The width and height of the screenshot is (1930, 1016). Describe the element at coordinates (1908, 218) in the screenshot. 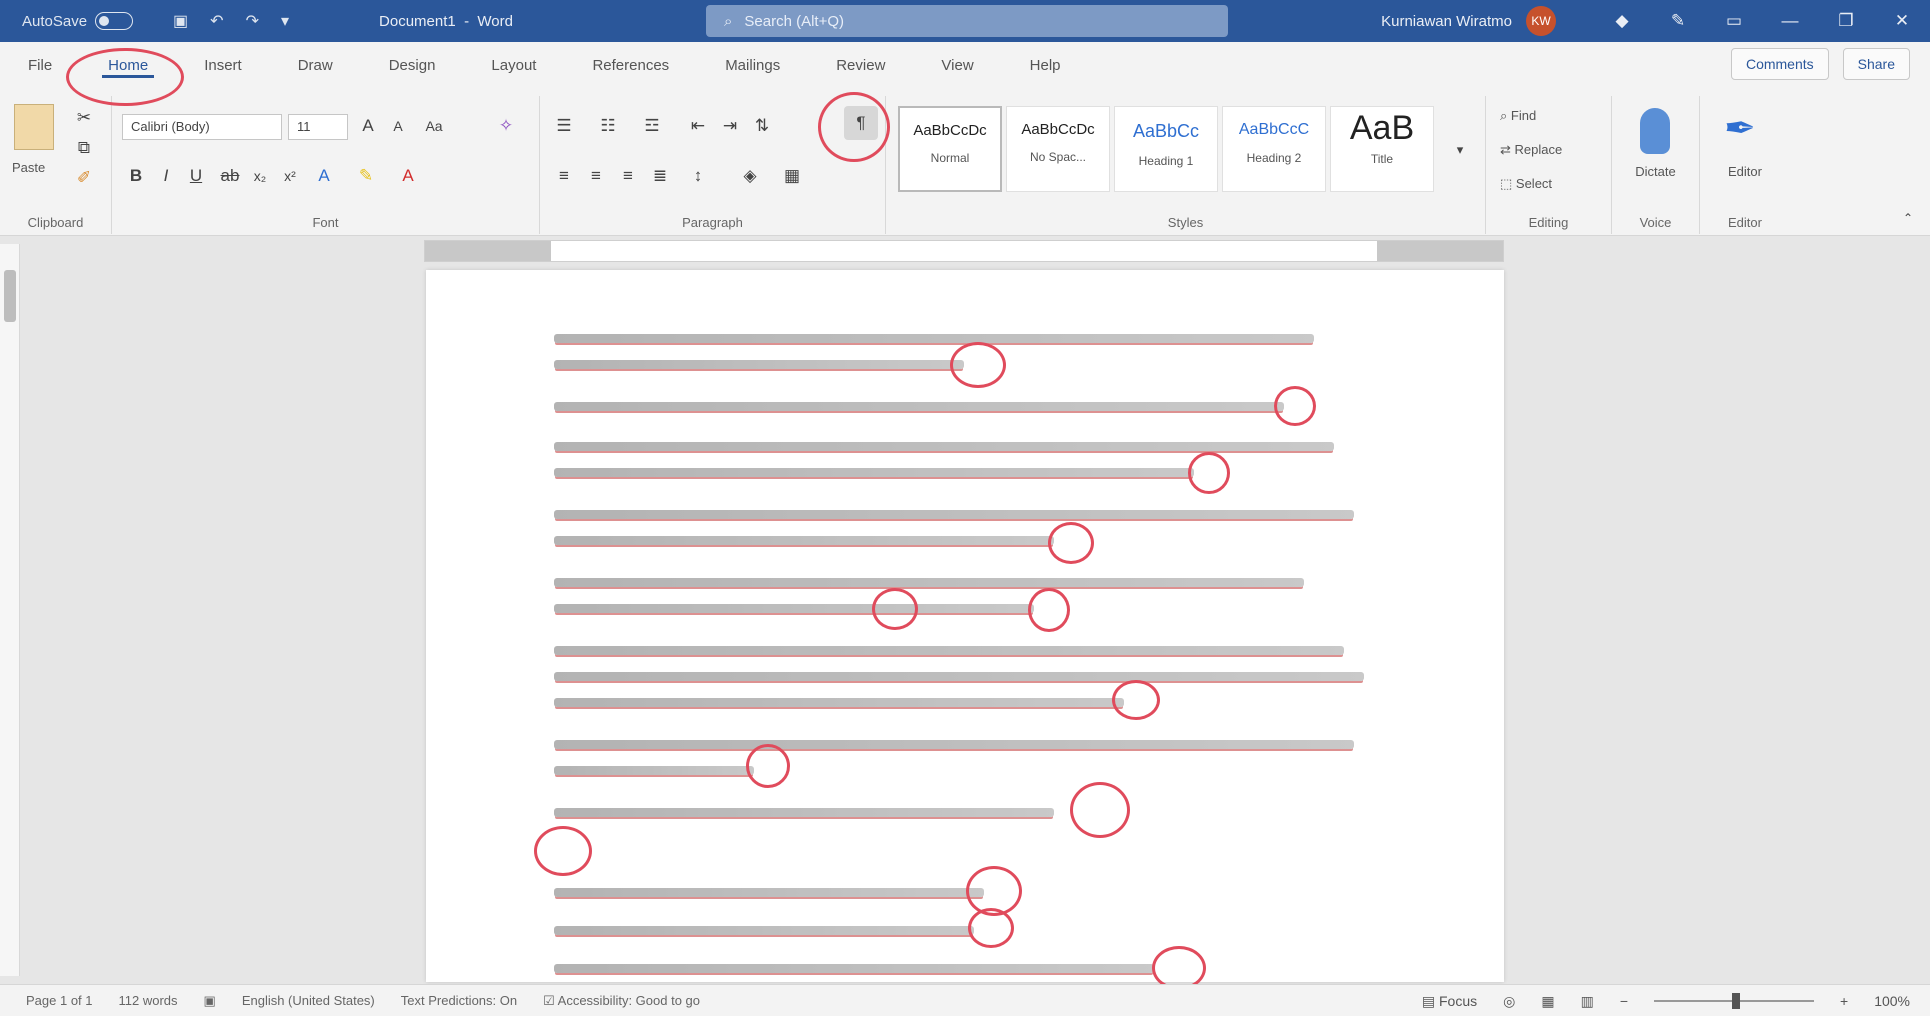

I see `collapse-ribbon-icon: ⌃` at that location.